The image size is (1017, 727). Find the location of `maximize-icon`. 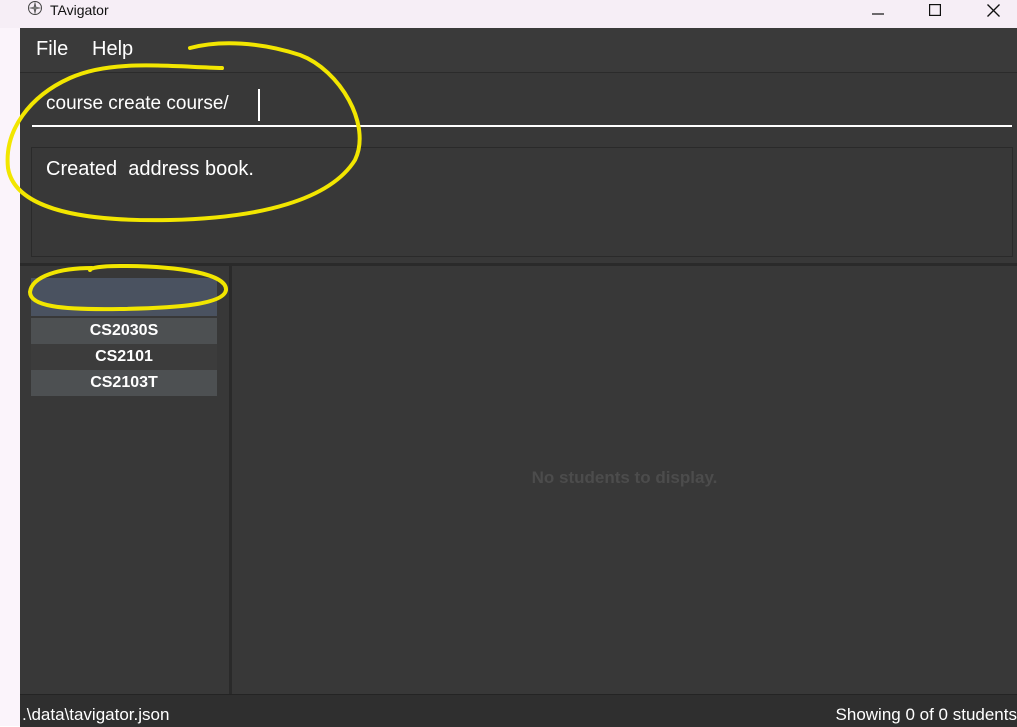

maximize-icon is located at coordinates (935, 10).